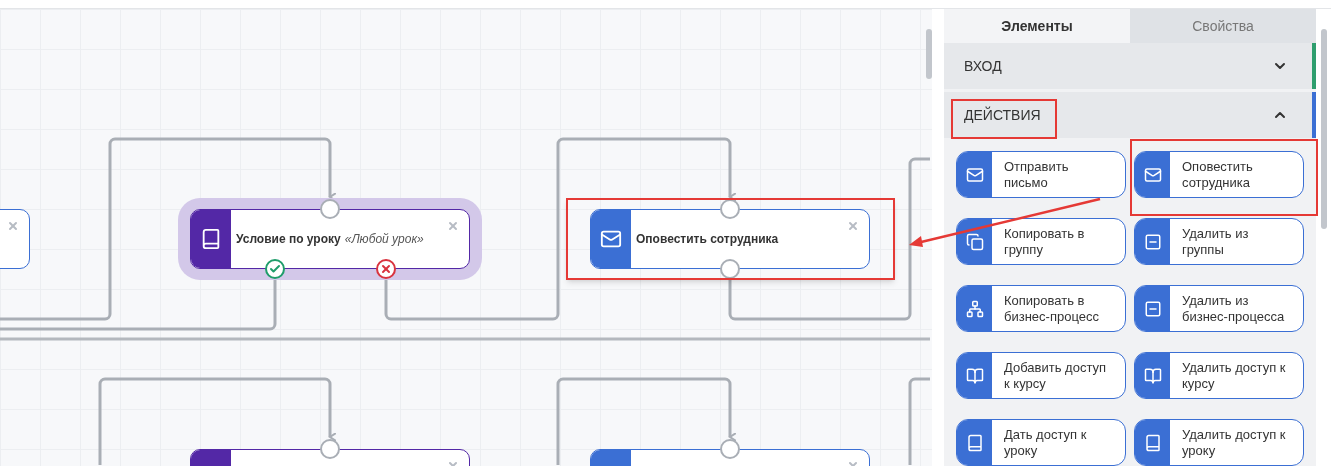  What do you see at coordinates (384, 239) in the screenshot?
I see `node-subtitle: «Любой урок»` at bounding box center [384, 239].